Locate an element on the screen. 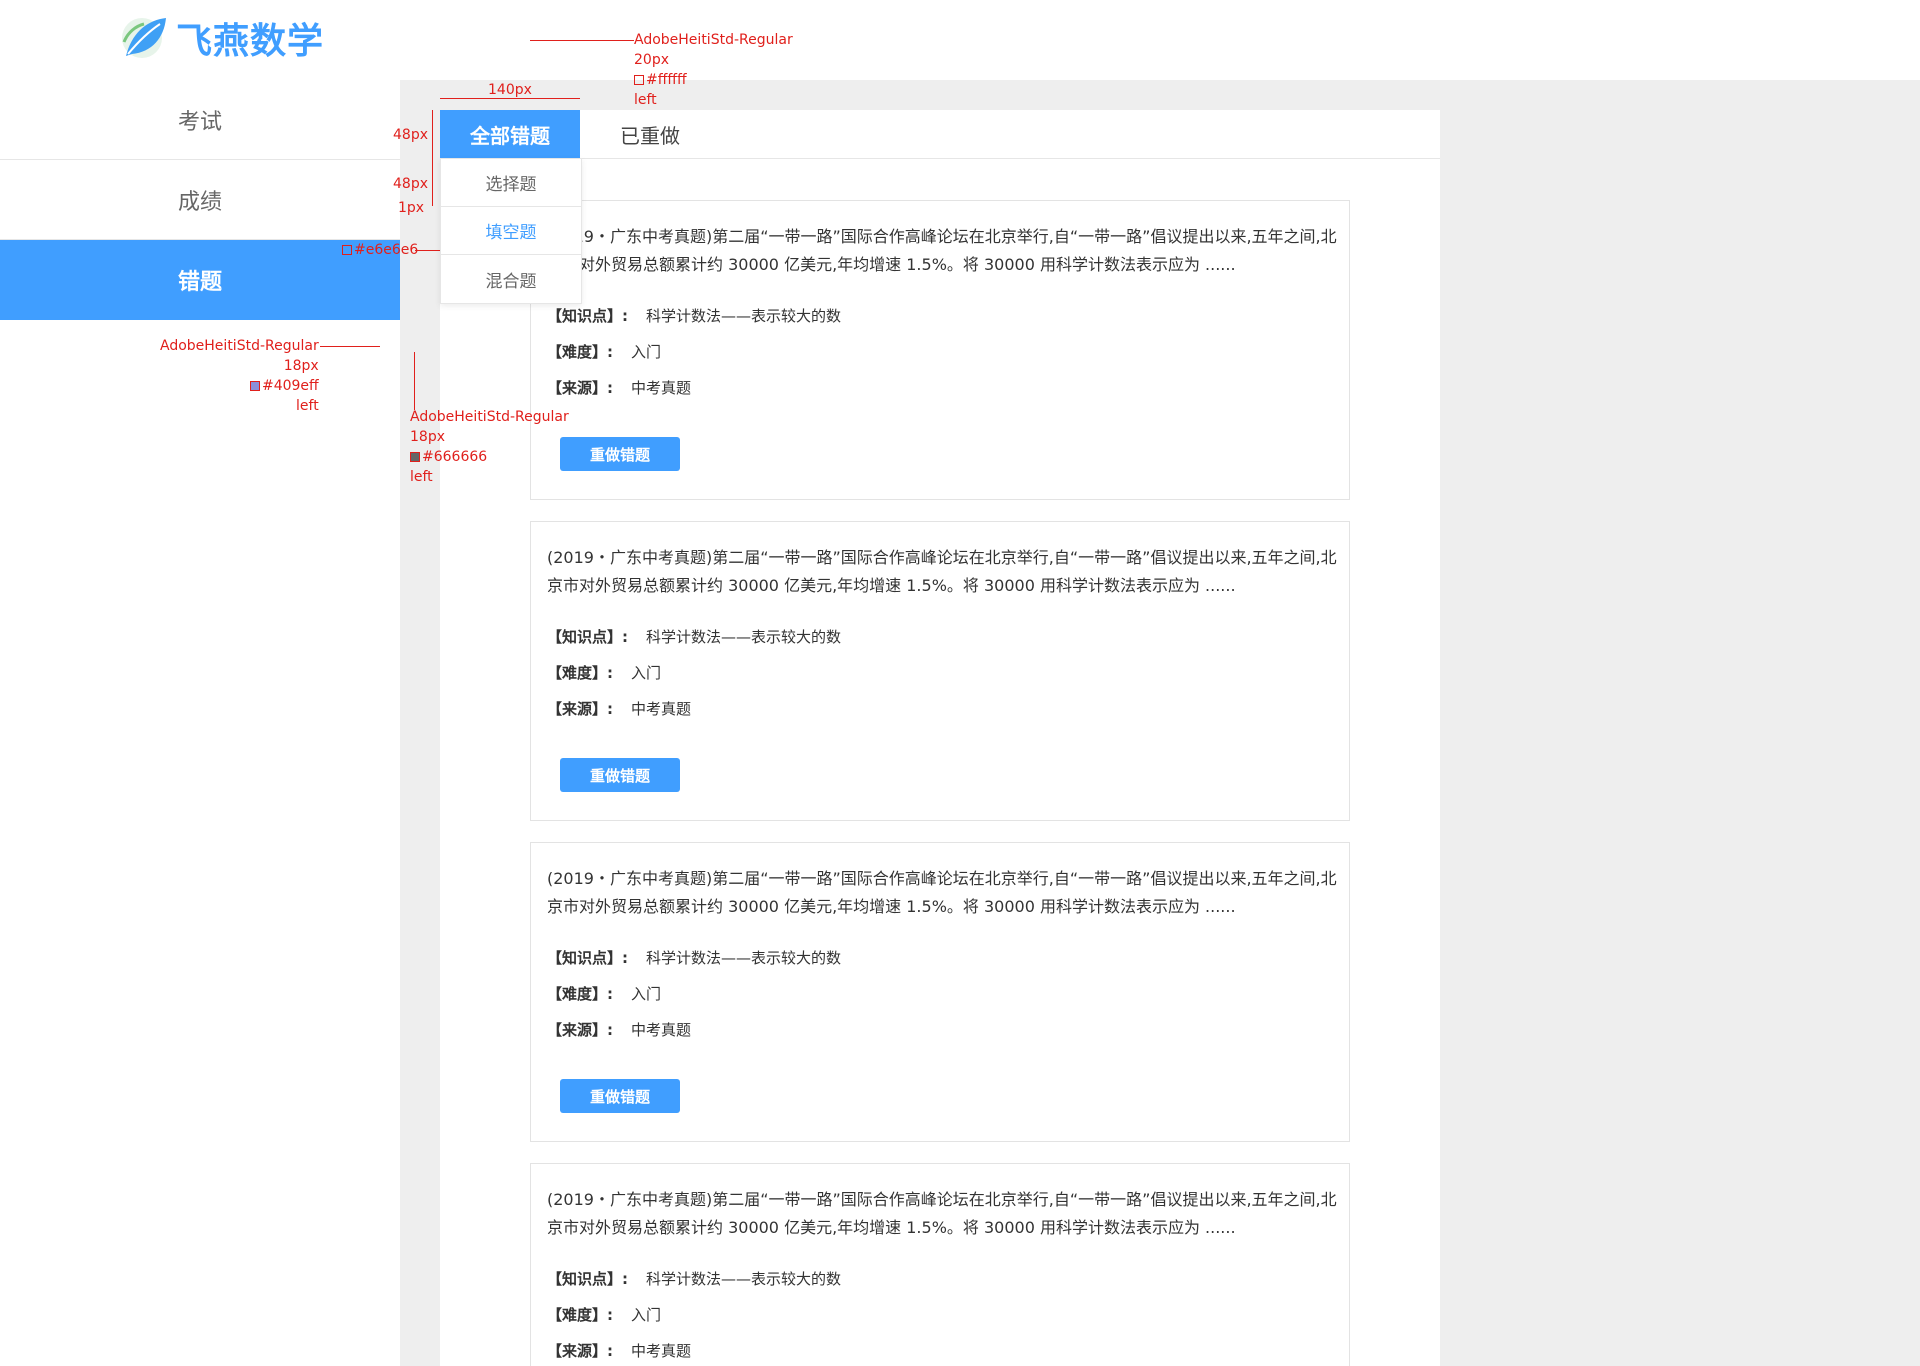 The width and height of the screenshot is (1920, 1366). tab-label: 已重做 is located at coordinates (650, 135).